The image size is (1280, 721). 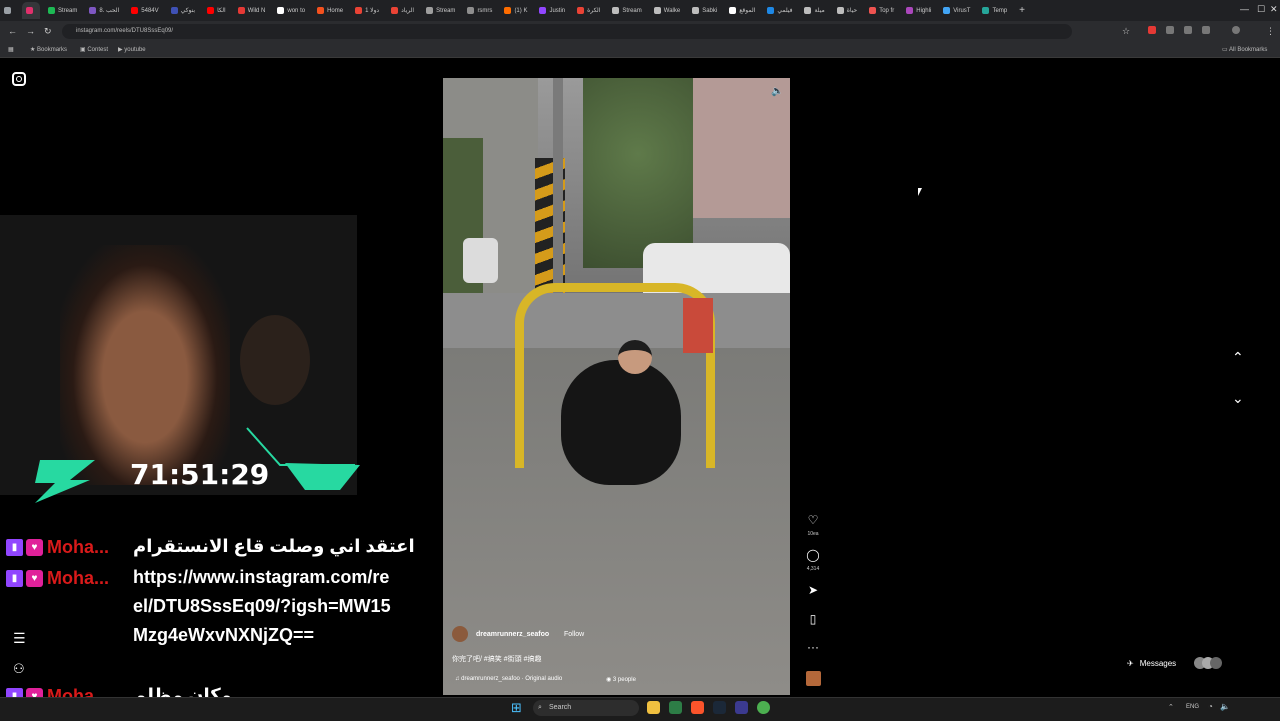 What do you see at coordinates (1022, 10) in the screenshot?
I see `new-tab-icon: +` at bounding box center [1022, 10].